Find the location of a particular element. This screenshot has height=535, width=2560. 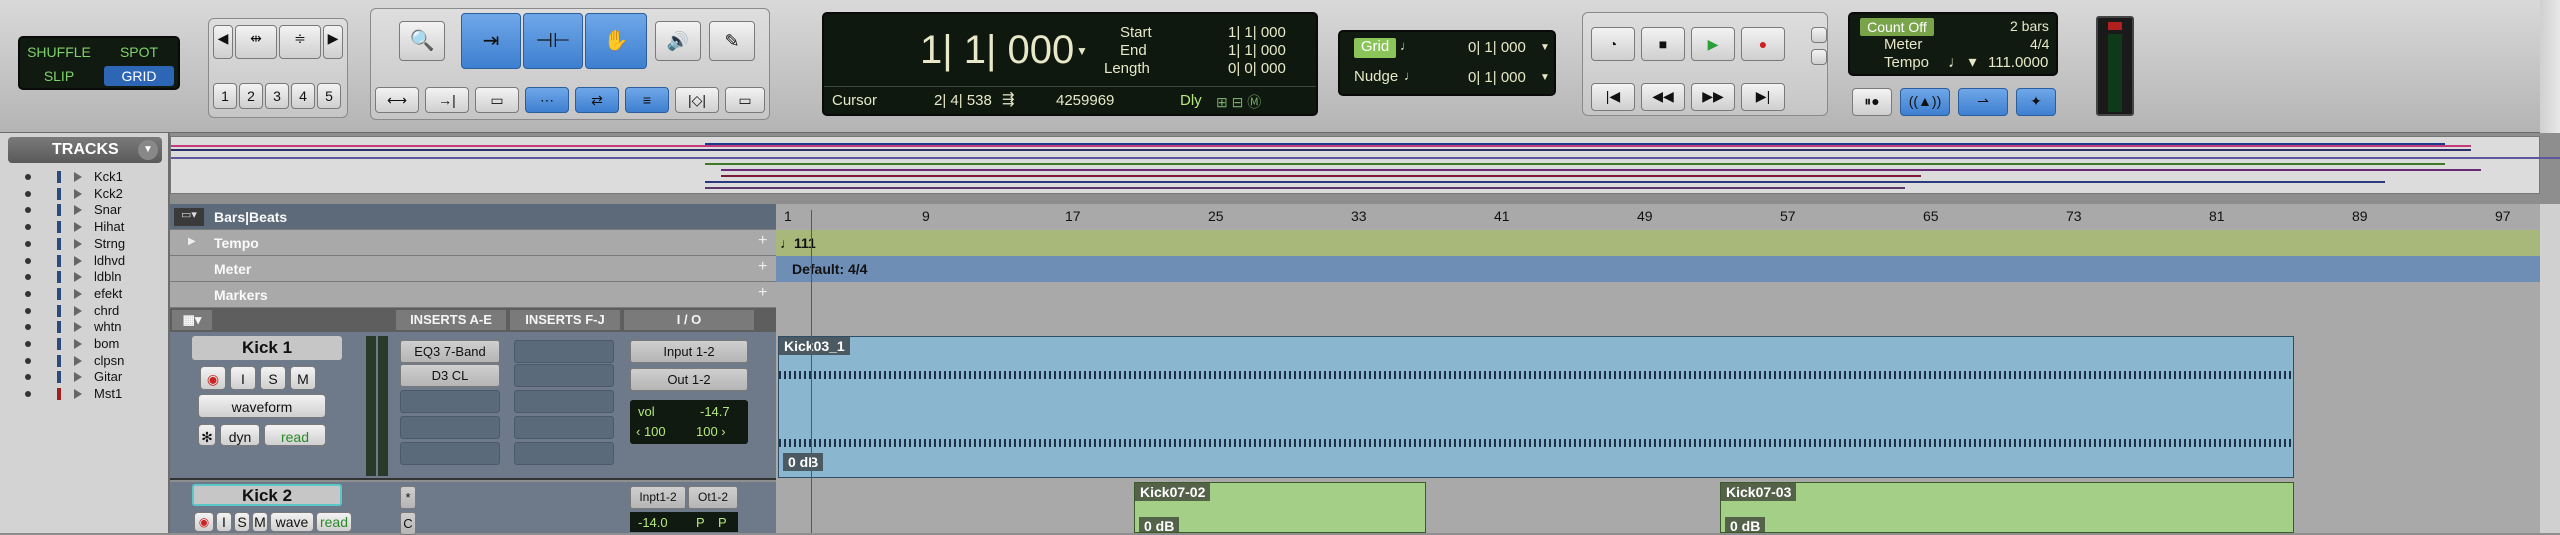

dly-label: Dly is located at coordinates (1191, 100).